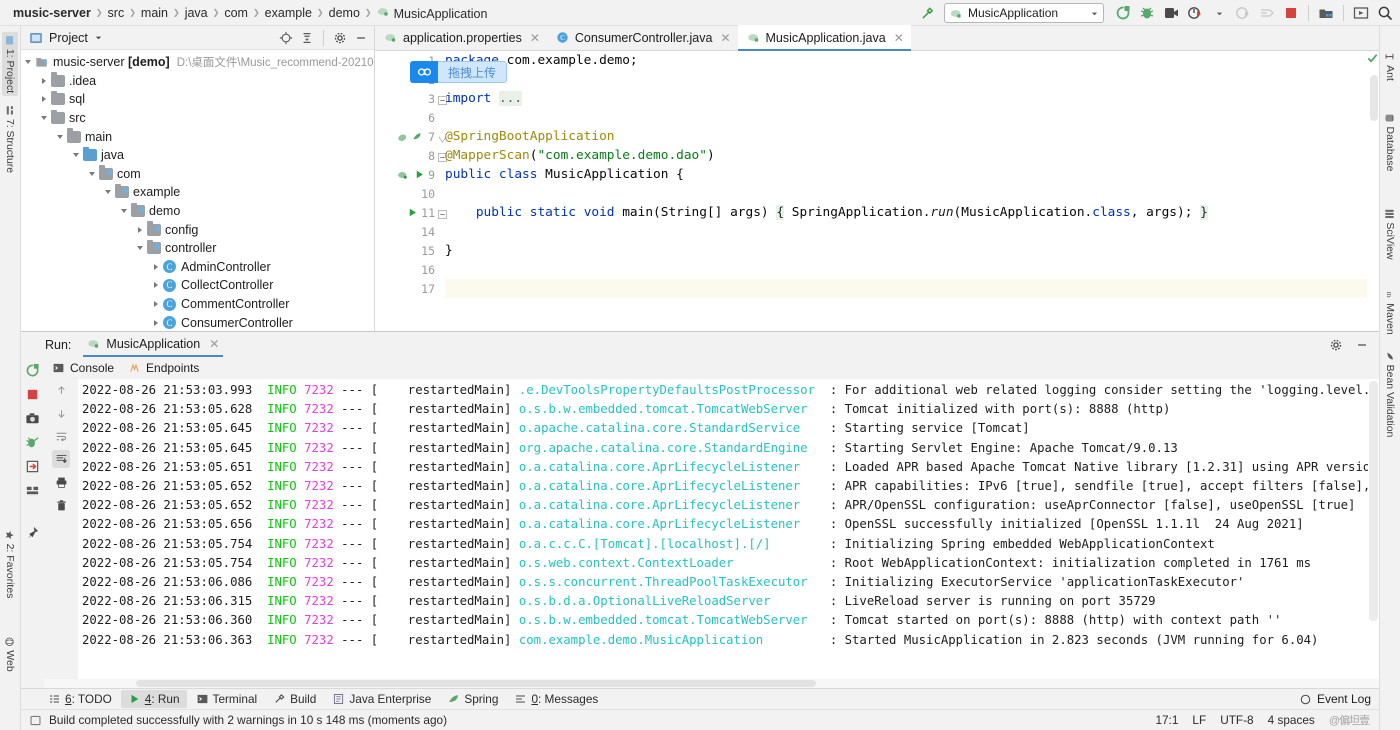  What do you see at coordinates (642, 37) in the screenshot?
I see `editor-tab-consumercontroller-java: C ConsumerController.java ✕` at bounding box center [642, 37].